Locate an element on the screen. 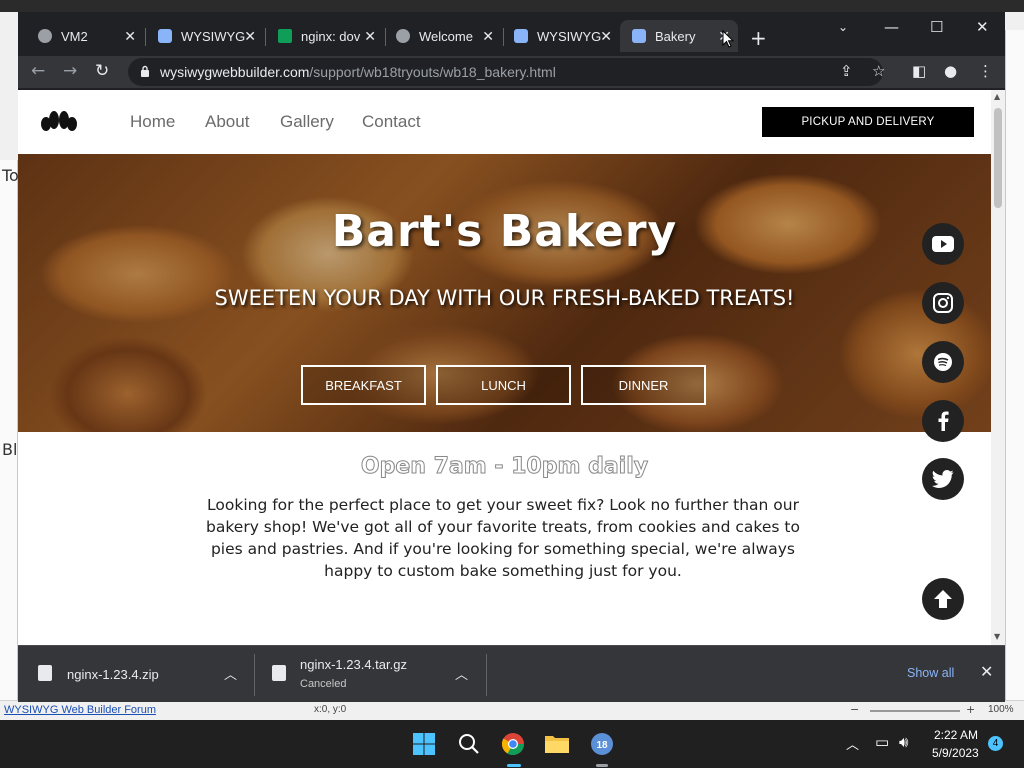  new-tab-button: + is located at coordinates (758, 38).